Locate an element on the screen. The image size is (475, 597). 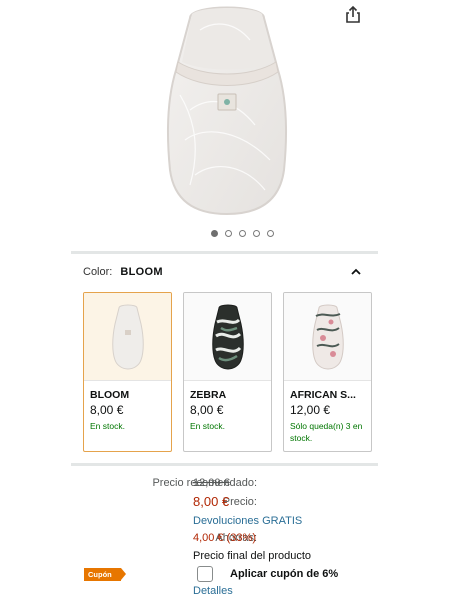
free-returns-link: Devoluciones GRATIS is located at coordinates (247, 521).